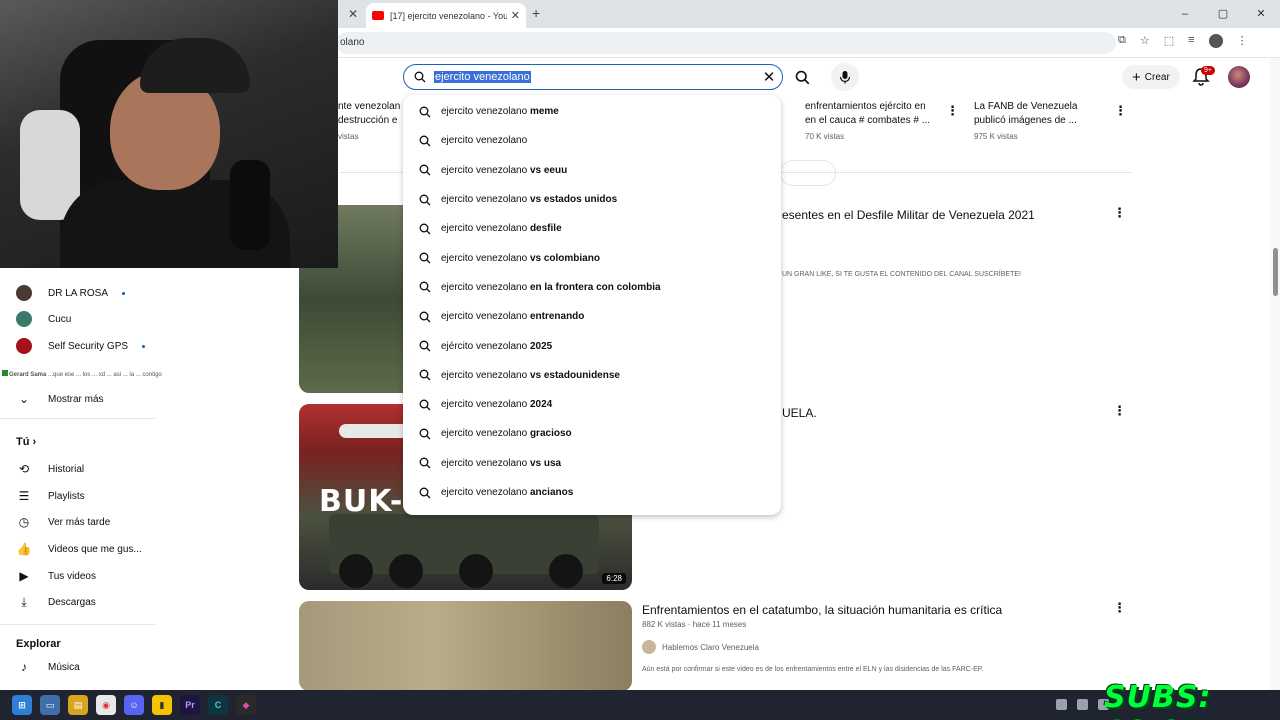  What do you see at coordinates (369, 122) in the screenshot?
I see `shelf-card: nte venezolan destrucción e vistas` at bounding box center [369, 122].